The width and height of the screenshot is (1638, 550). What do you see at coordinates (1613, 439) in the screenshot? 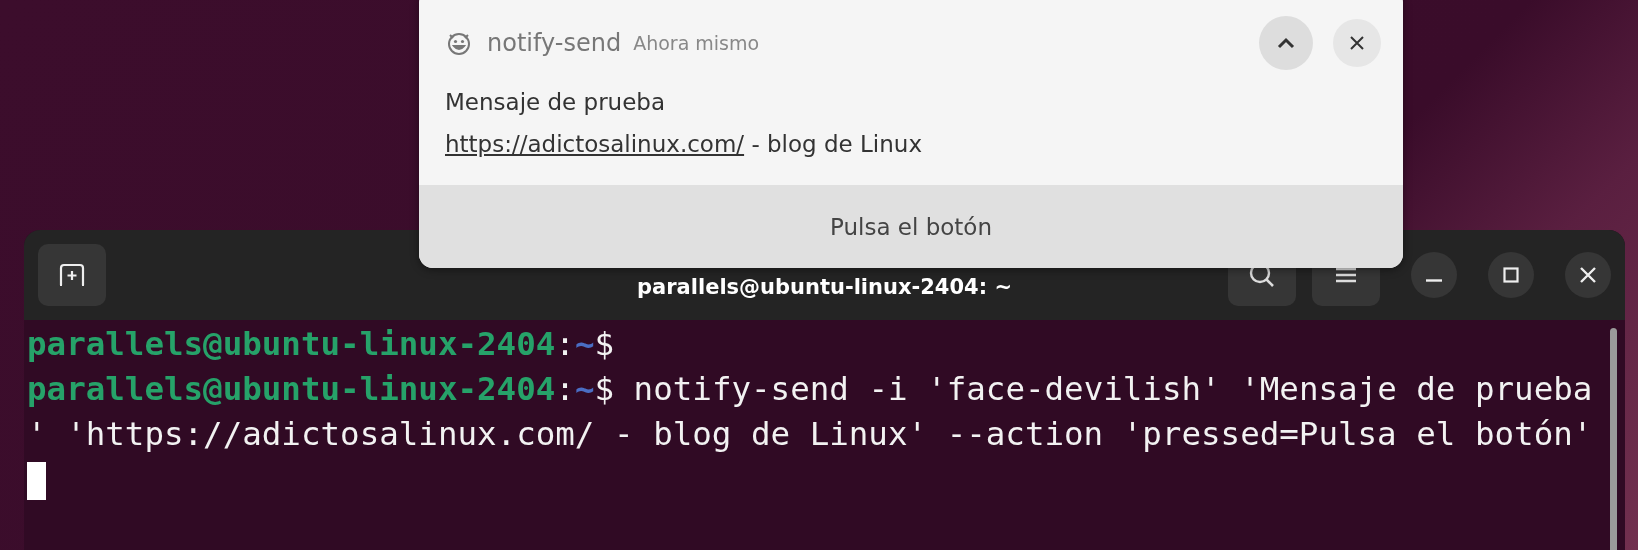
I see `scrollbar` at bounding box center [1613, 439].